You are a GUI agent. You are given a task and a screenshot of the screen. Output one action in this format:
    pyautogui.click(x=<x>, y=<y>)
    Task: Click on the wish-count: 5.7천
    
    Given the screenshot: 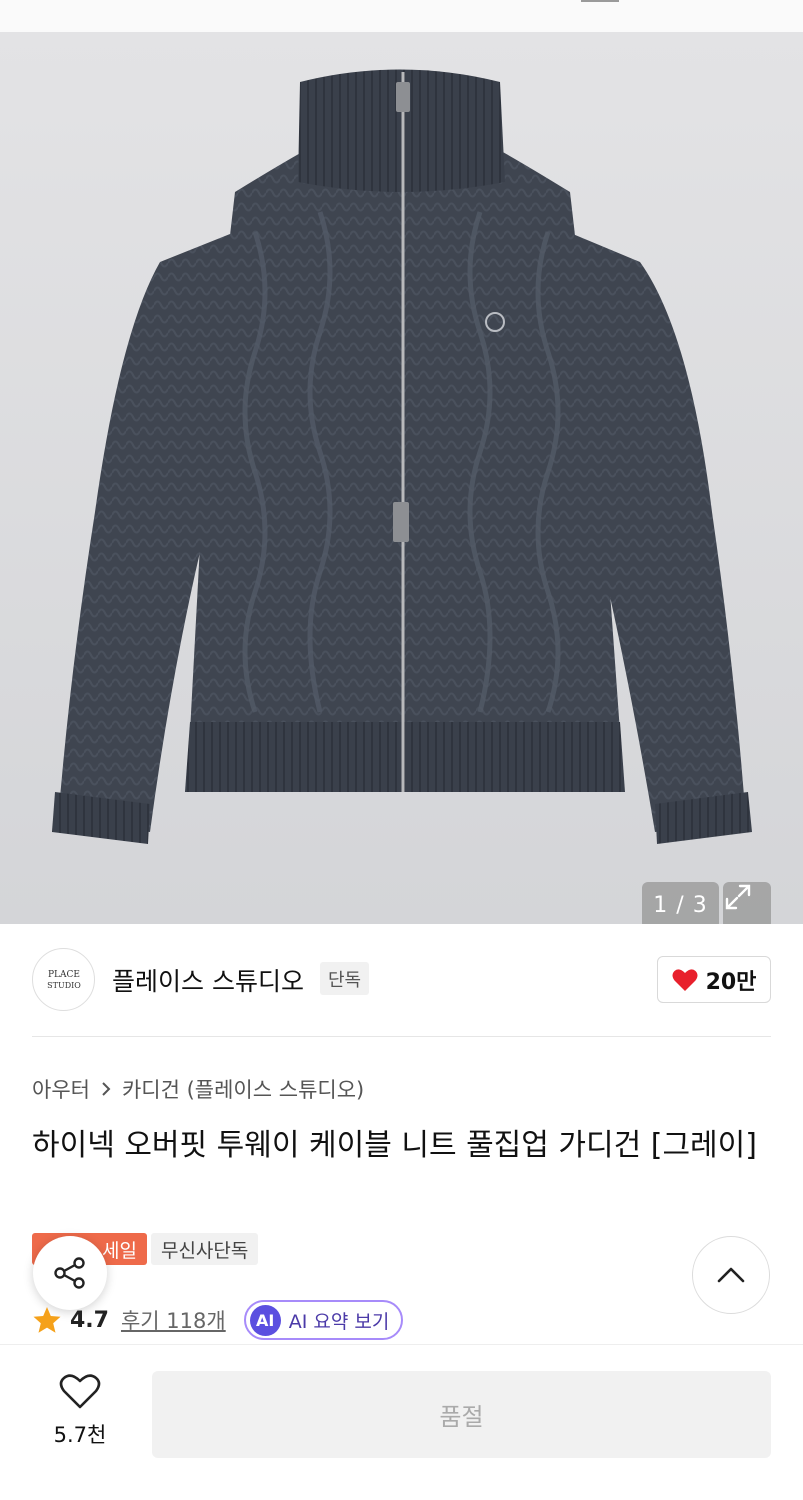 What is the action you would take?
    pyautogui.click(x=80, y=1435)
    